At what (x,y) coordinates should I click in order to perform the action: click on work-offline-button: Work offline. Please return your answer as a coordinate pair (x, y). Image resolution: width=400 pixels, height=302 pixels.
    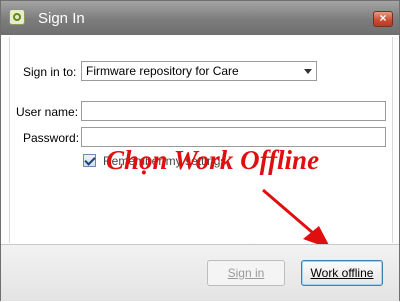
    Looking at the image, I should click on (342, 273).